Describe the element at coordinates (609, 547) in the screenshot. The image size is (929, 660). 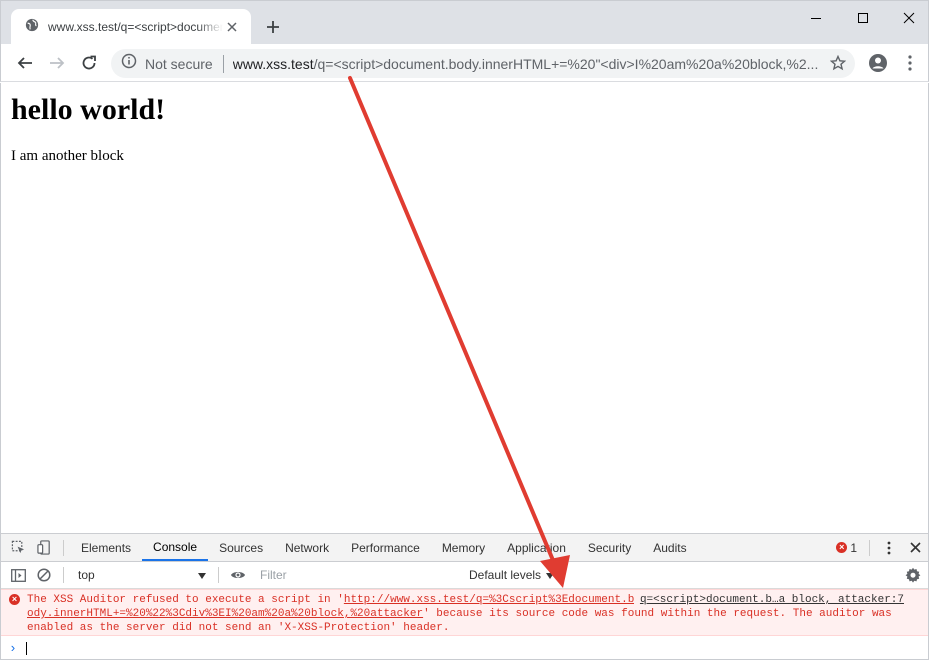
I see `tab-security: Security` at that location.